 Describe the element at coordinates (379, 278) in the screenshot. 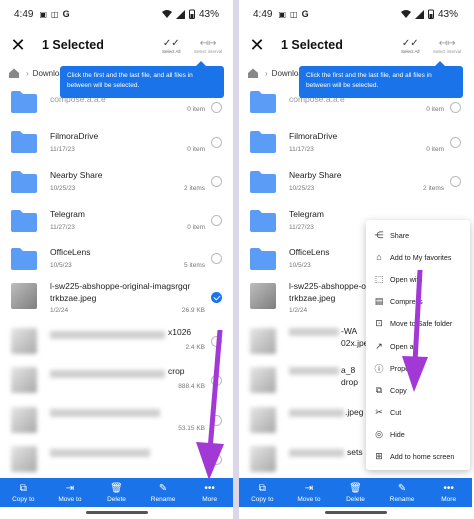

I see `open-with-icon: ⬚` at that location.